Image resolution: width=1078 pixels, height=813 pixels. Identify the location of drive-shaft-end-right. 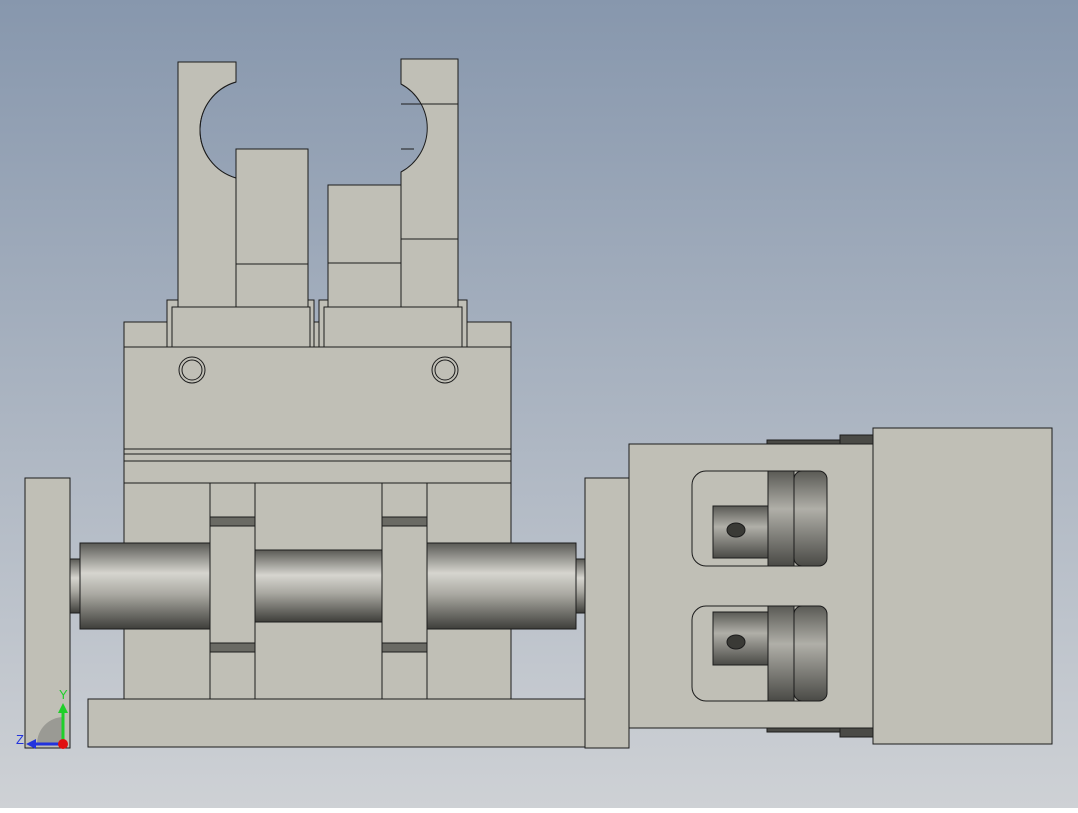
(580, 586).